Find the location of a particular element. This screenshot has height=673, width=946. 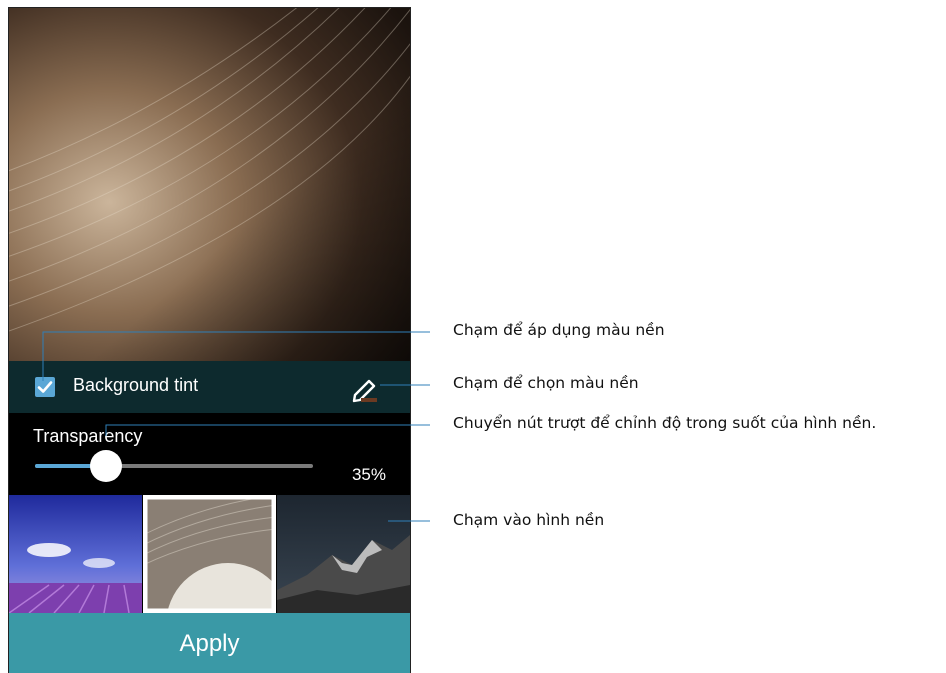

transparency-section: Transparency 35% is located at coordinates (209, 454).